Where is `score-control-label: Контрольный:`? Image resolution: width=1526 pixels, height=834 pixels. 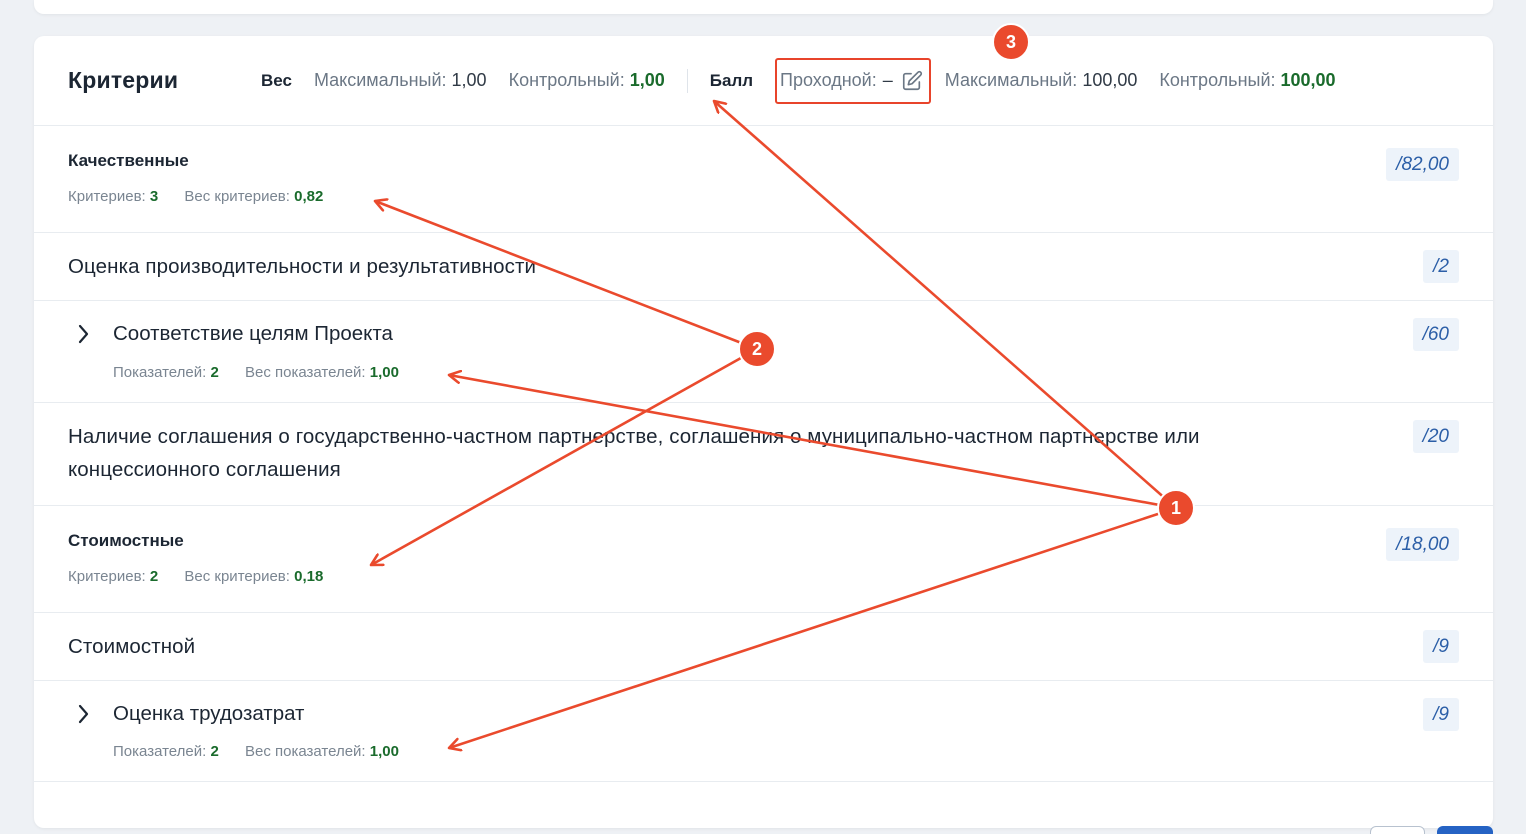 score-control-label: Контрольный: is located at coordinates (1217, 80).